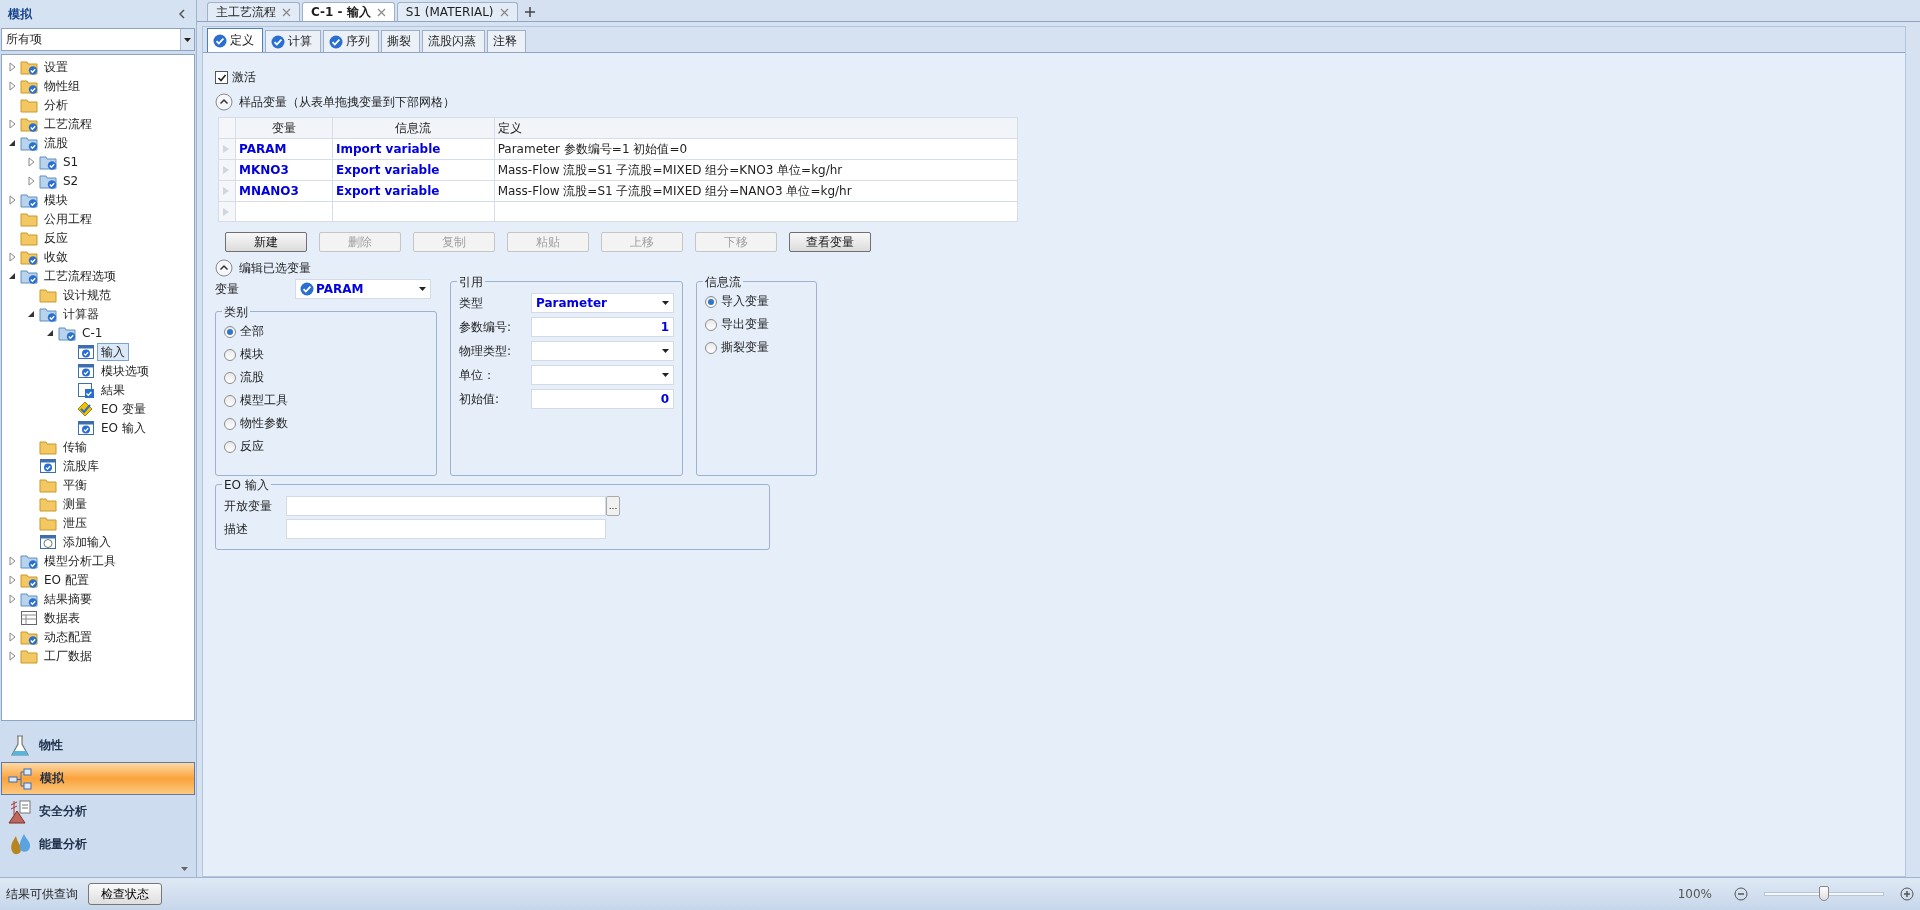 The height and width of the screenshot is (910, 1920). I want to click on tree-item: EO 输入, so click(123, 427).